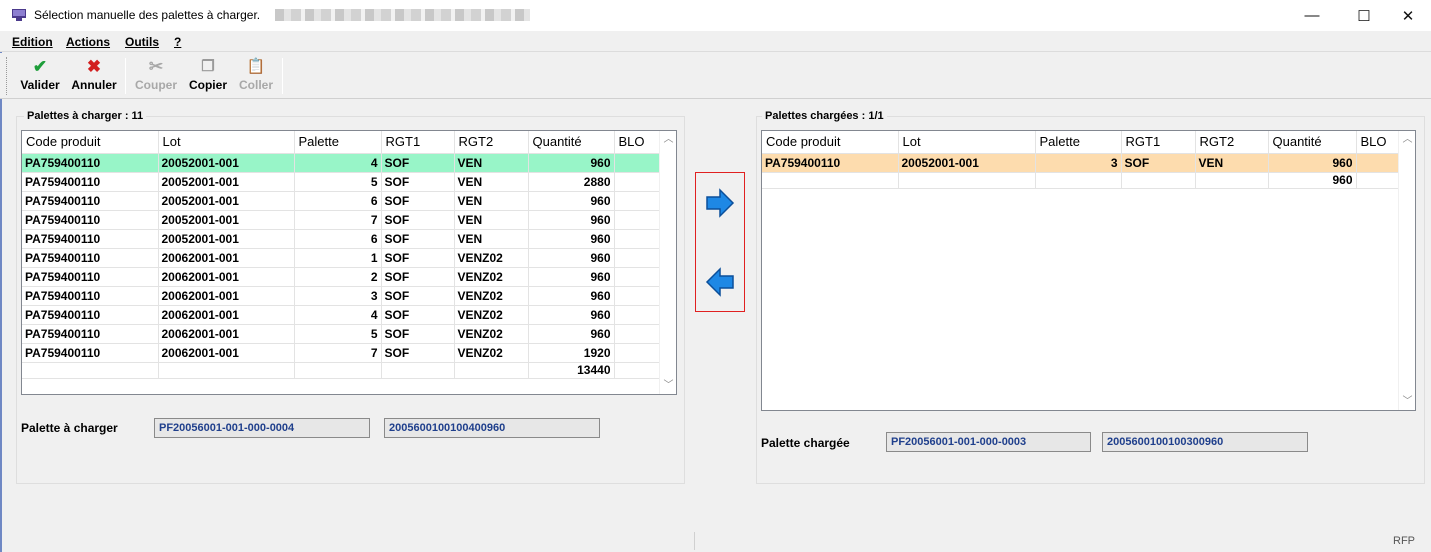 This screenshot has width=1431, height=552. What do you see at coordinates (94, 76) in the screenshot?
I see `cancel-button: ✖ Annuler` at bounding box center [94, 76].